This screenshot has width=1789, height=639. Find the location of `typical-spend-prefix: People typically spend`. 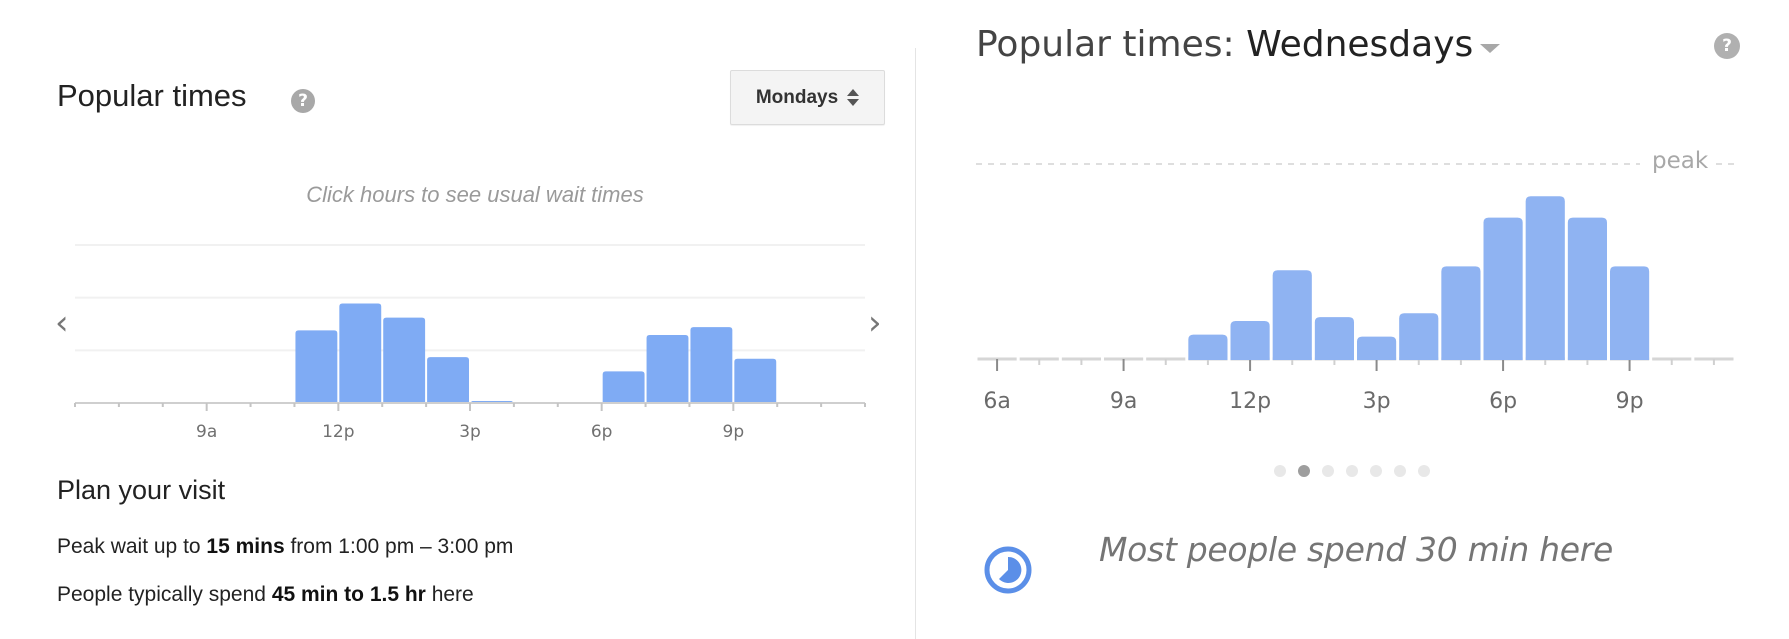

typical-spend-prefix: People typically spend is located at coordinates (164, 594).